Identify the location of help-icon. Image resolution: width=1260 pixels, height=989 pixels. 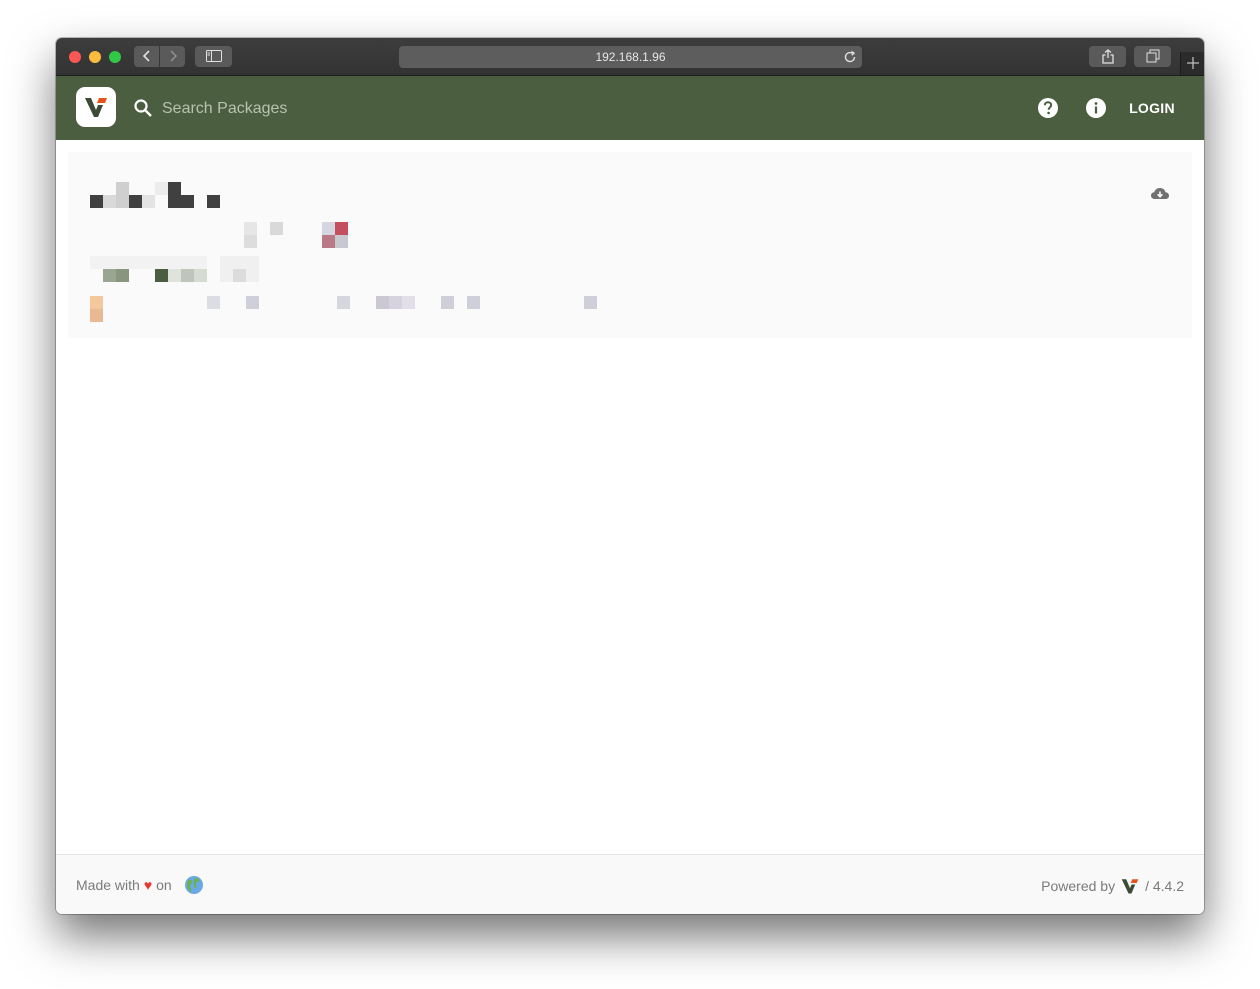
(1048, 108).